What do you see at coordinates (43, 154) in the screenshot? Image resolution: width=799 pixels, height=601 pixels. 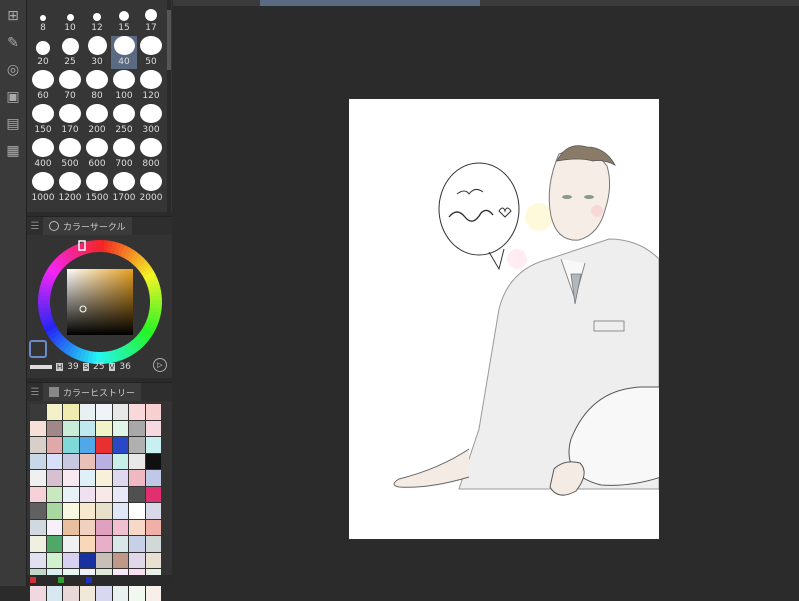 I see `brush-size-400: 400` at bounding box center [43, 154].